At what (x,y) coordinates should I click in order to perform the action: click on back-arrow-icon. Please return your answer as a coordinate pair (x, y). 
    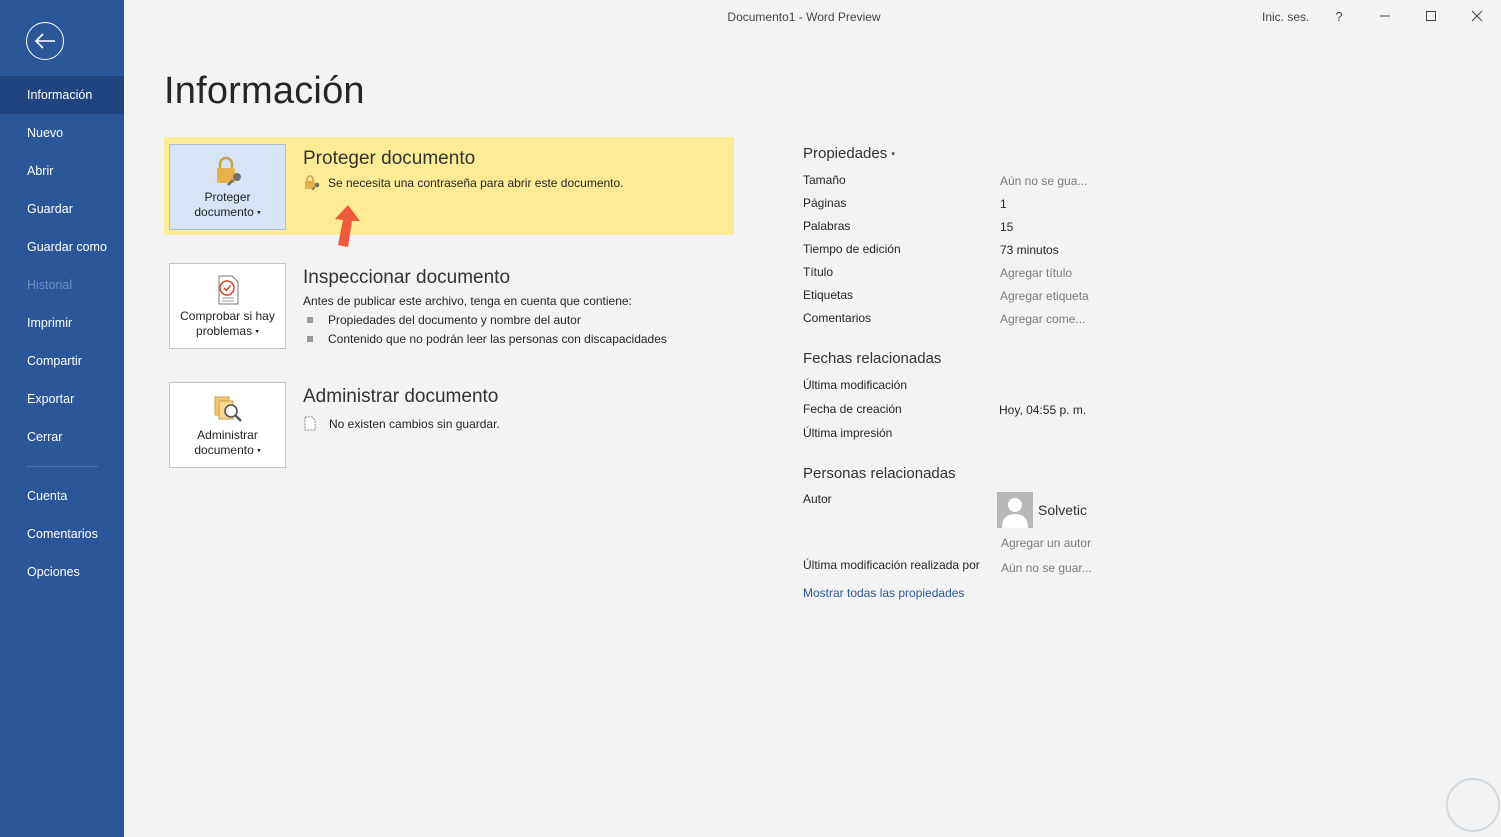
    Looking at the image, I should click on (44, 41).